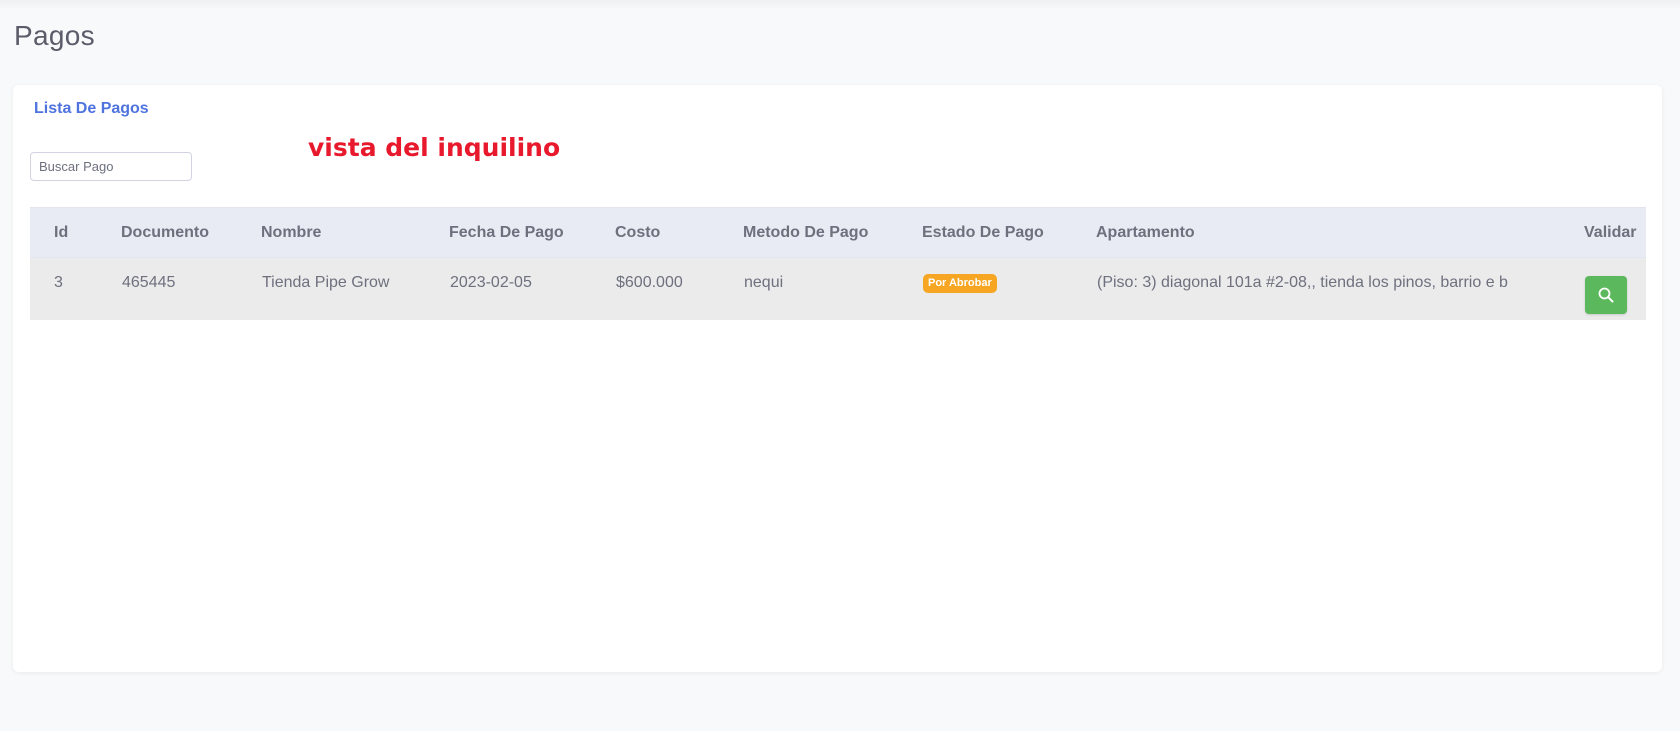 The image size is (1680, 731). I want to click on cell-id: 3, so click(58, 283).